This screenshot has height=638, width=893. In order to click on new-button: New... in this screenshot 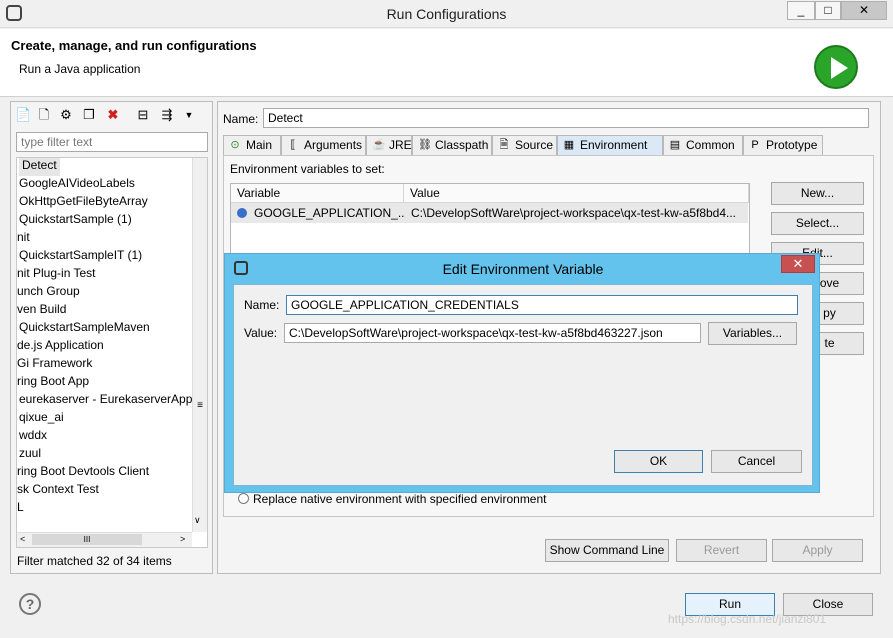, I will do `click(817, 193)`.